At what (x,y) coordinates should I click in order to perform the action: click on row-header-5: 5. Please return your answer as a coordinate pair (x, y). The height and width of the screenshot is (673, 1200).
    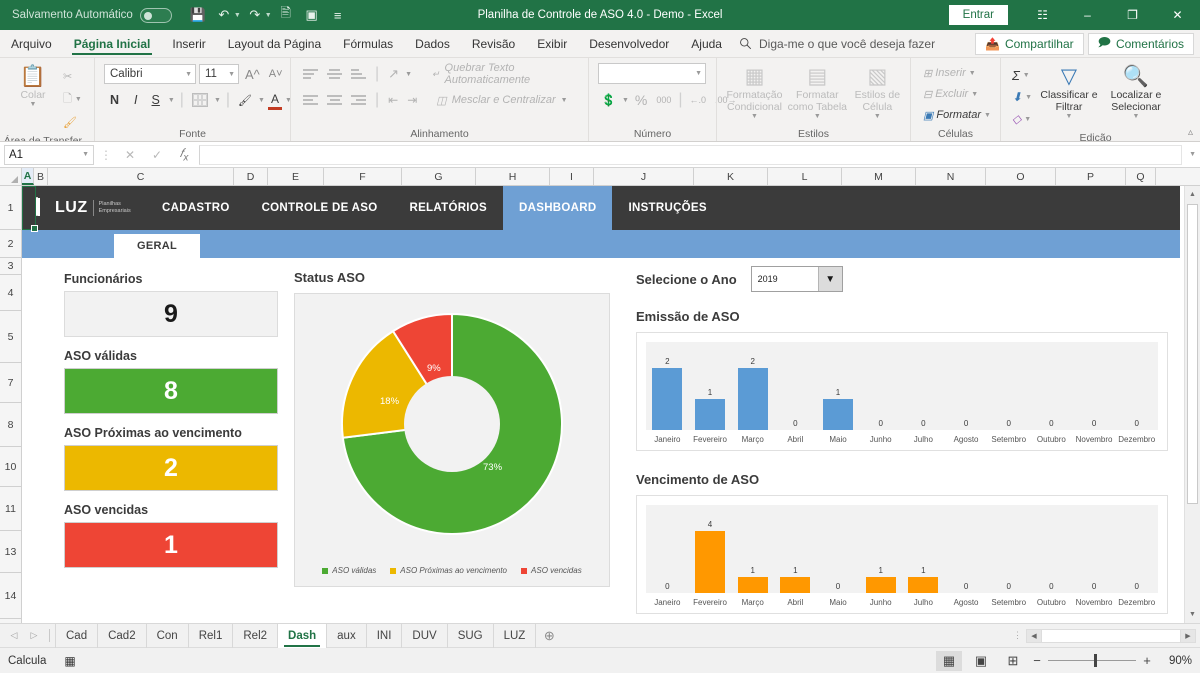
    Looking at the image, I should click on (10, 337).